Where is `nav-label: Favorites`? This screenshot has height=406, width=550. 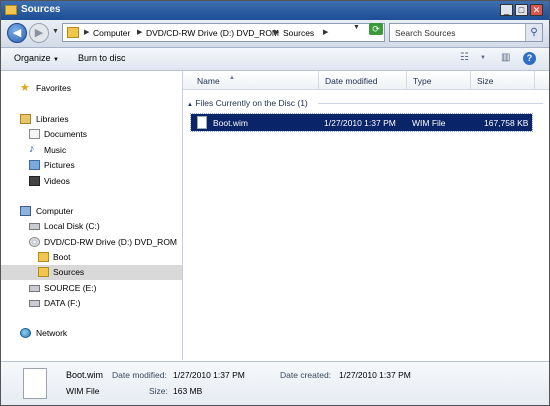
nav-label: Favorites is located at coordinates (53, 88).